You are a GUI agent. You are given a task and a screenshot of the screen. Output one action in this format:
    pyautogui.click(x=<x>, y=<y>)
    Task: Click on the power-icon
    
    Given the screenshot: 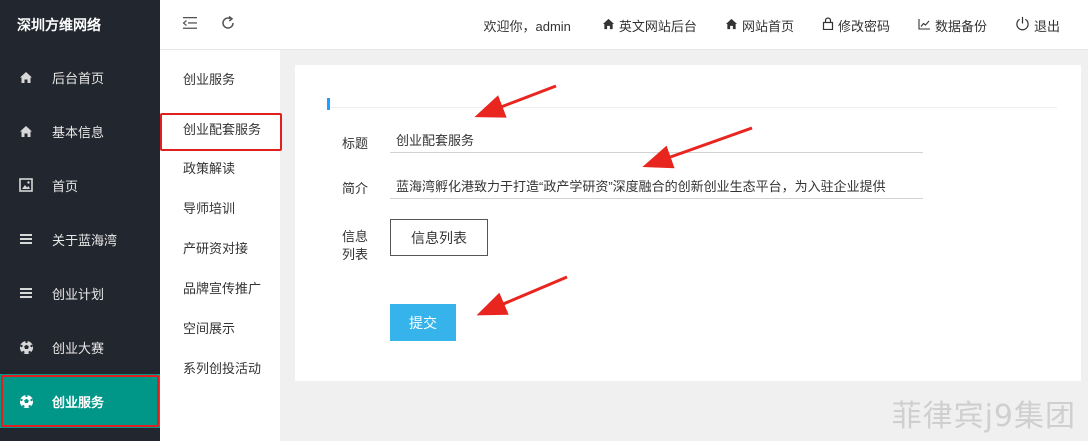 What is the action you would take?
    pyautogui.click(x=1022, y=25)
    